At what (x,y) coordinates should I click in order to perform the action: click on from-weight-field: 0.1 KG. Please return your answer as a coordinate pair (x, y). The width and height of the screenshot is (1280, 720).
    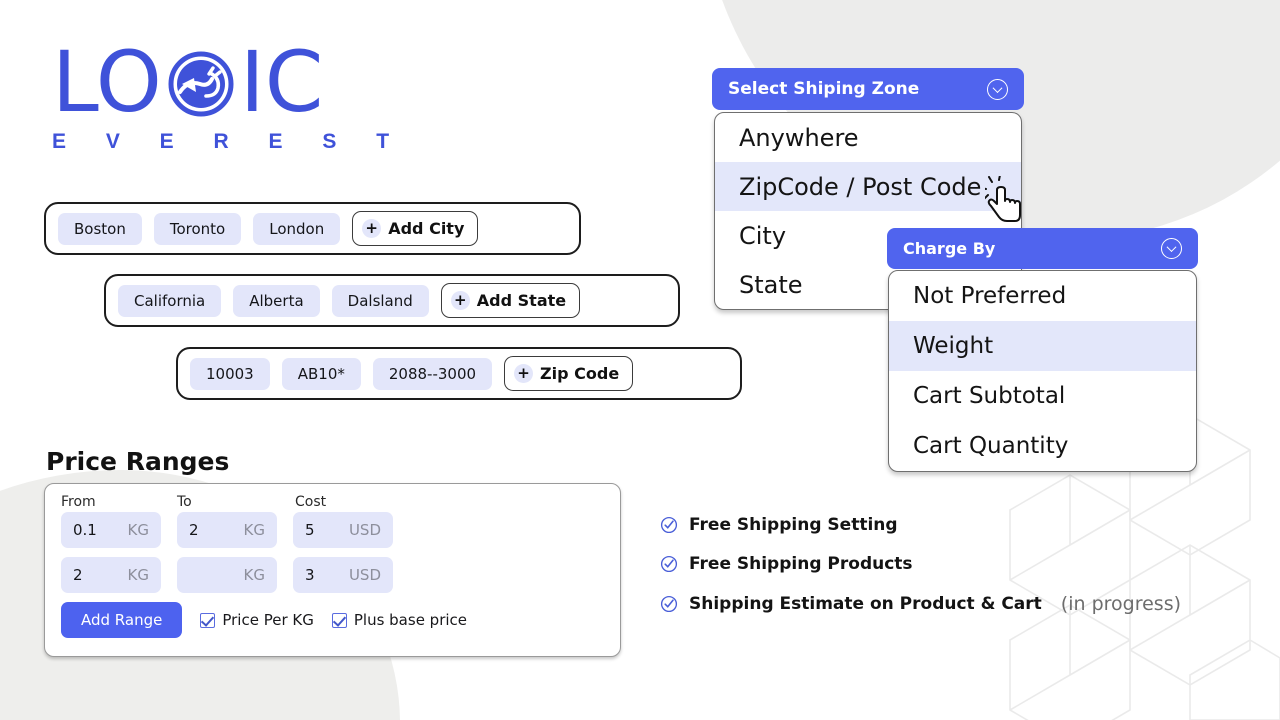
    Looking at the image, I should click on (111, 530).